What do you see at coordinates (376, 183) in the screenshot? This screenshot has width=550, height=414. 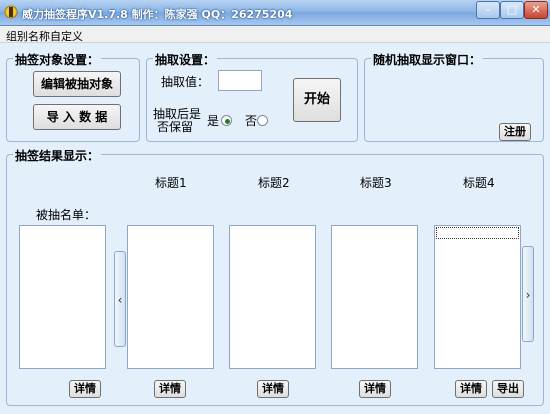 I see `column-header-3: 标题3` at bounding box center [376, 183].